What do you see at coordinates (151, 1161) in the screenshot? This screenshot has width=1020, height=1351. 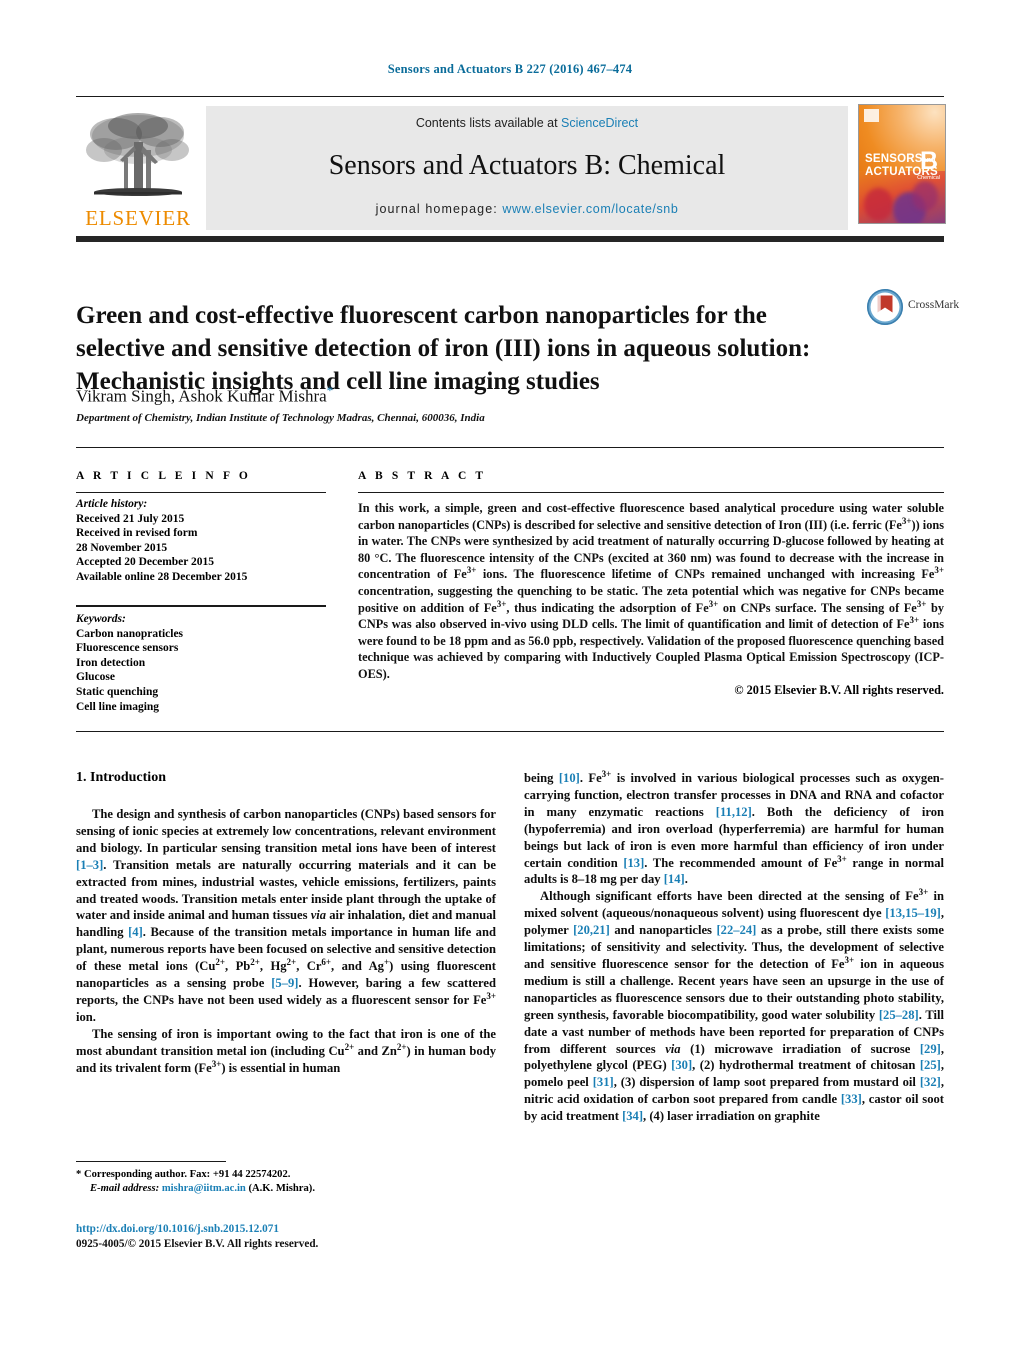 I see `footnote-rule` at bounding box center [151, 1161].